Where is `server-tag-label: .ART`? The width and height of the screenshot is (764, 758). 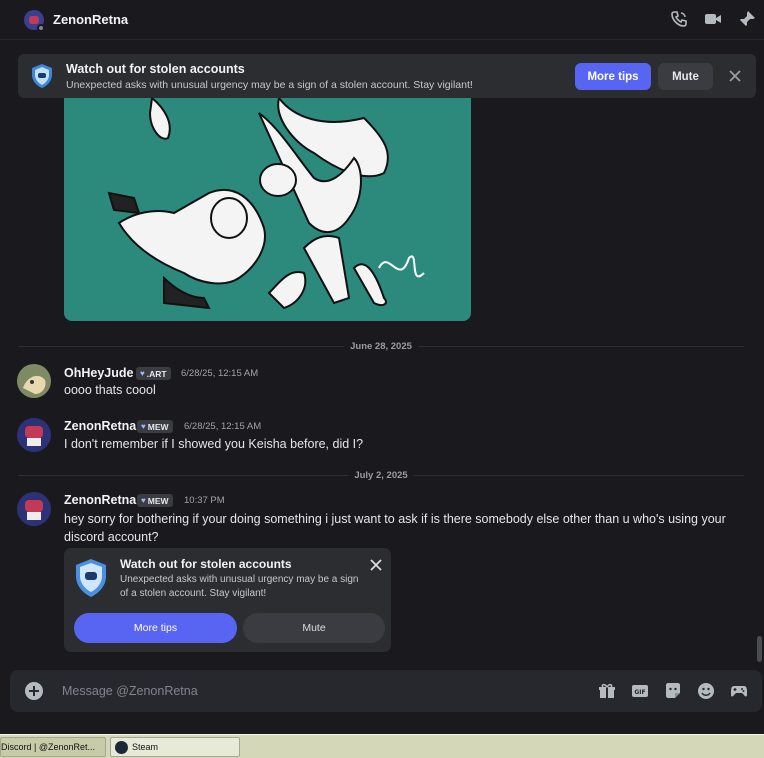 server-tag-label: .ART is located at coordinates (156, 373).